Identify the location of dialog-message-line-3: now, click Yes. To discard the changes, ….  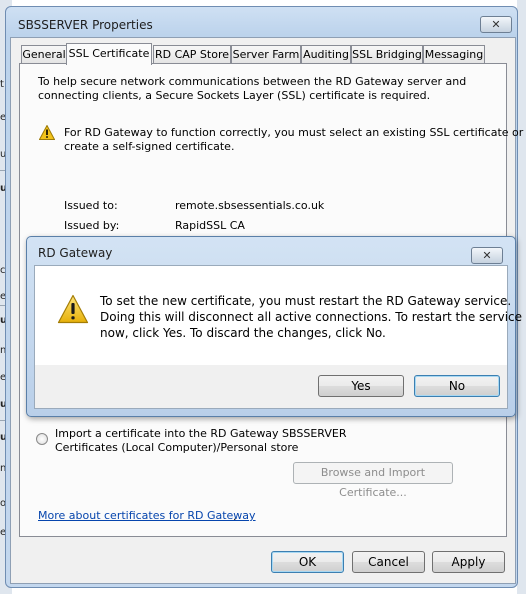
(243, 333).